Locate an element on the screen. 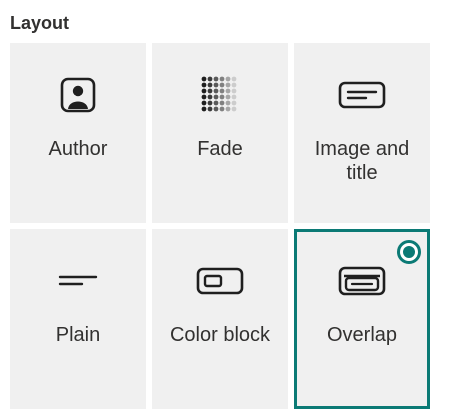 The image size is (459, 420). selected-radio-indicator is located at coordinates (409, 252).